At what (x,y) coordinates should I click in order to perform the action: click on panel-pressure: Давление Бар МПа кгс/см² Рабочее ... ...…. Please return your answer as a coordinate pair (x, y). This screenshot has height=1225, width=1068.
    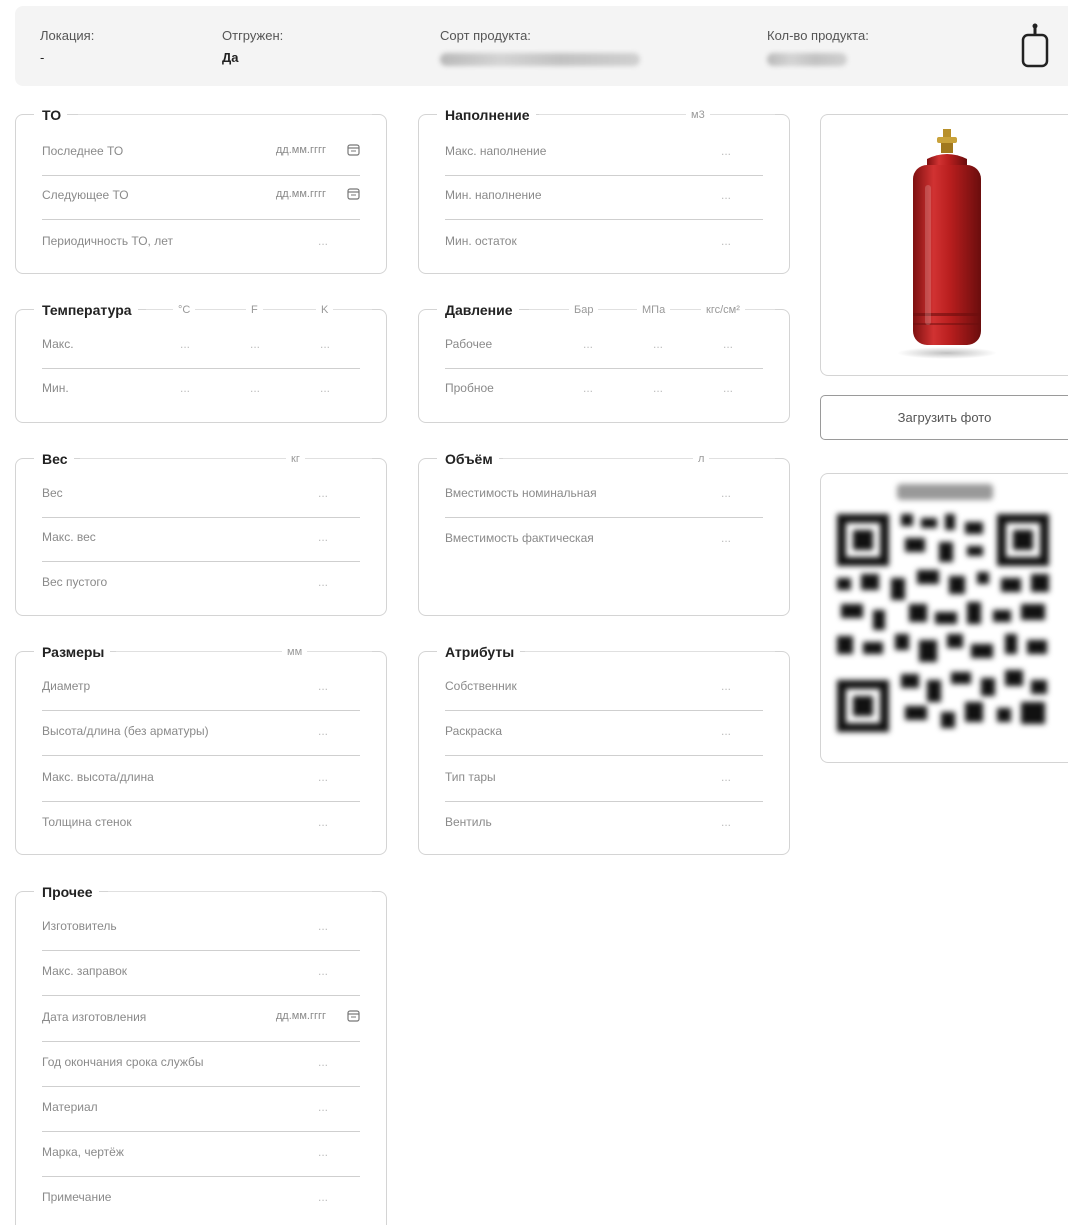
    Looking at the image, I should click on (604, 362).